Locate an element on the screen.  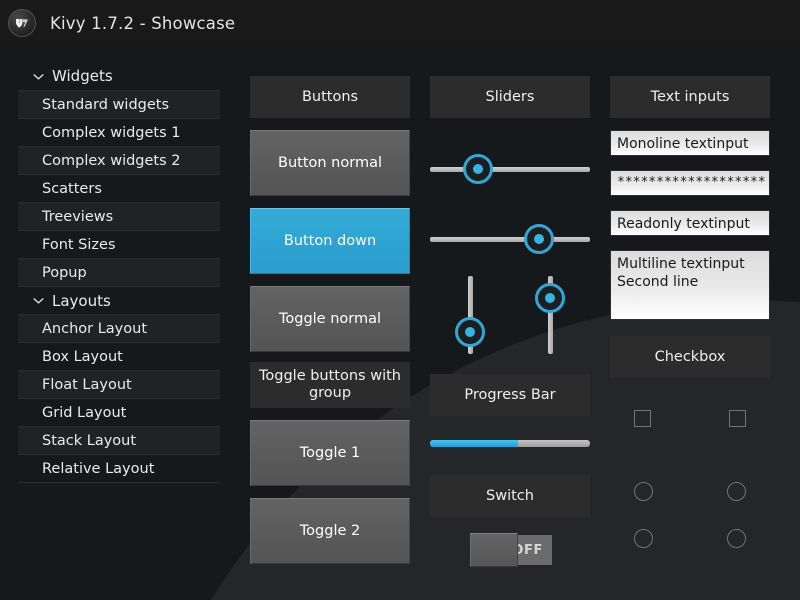
monoline-textinput: Monoline textinput is located at coordinates (690, 143).